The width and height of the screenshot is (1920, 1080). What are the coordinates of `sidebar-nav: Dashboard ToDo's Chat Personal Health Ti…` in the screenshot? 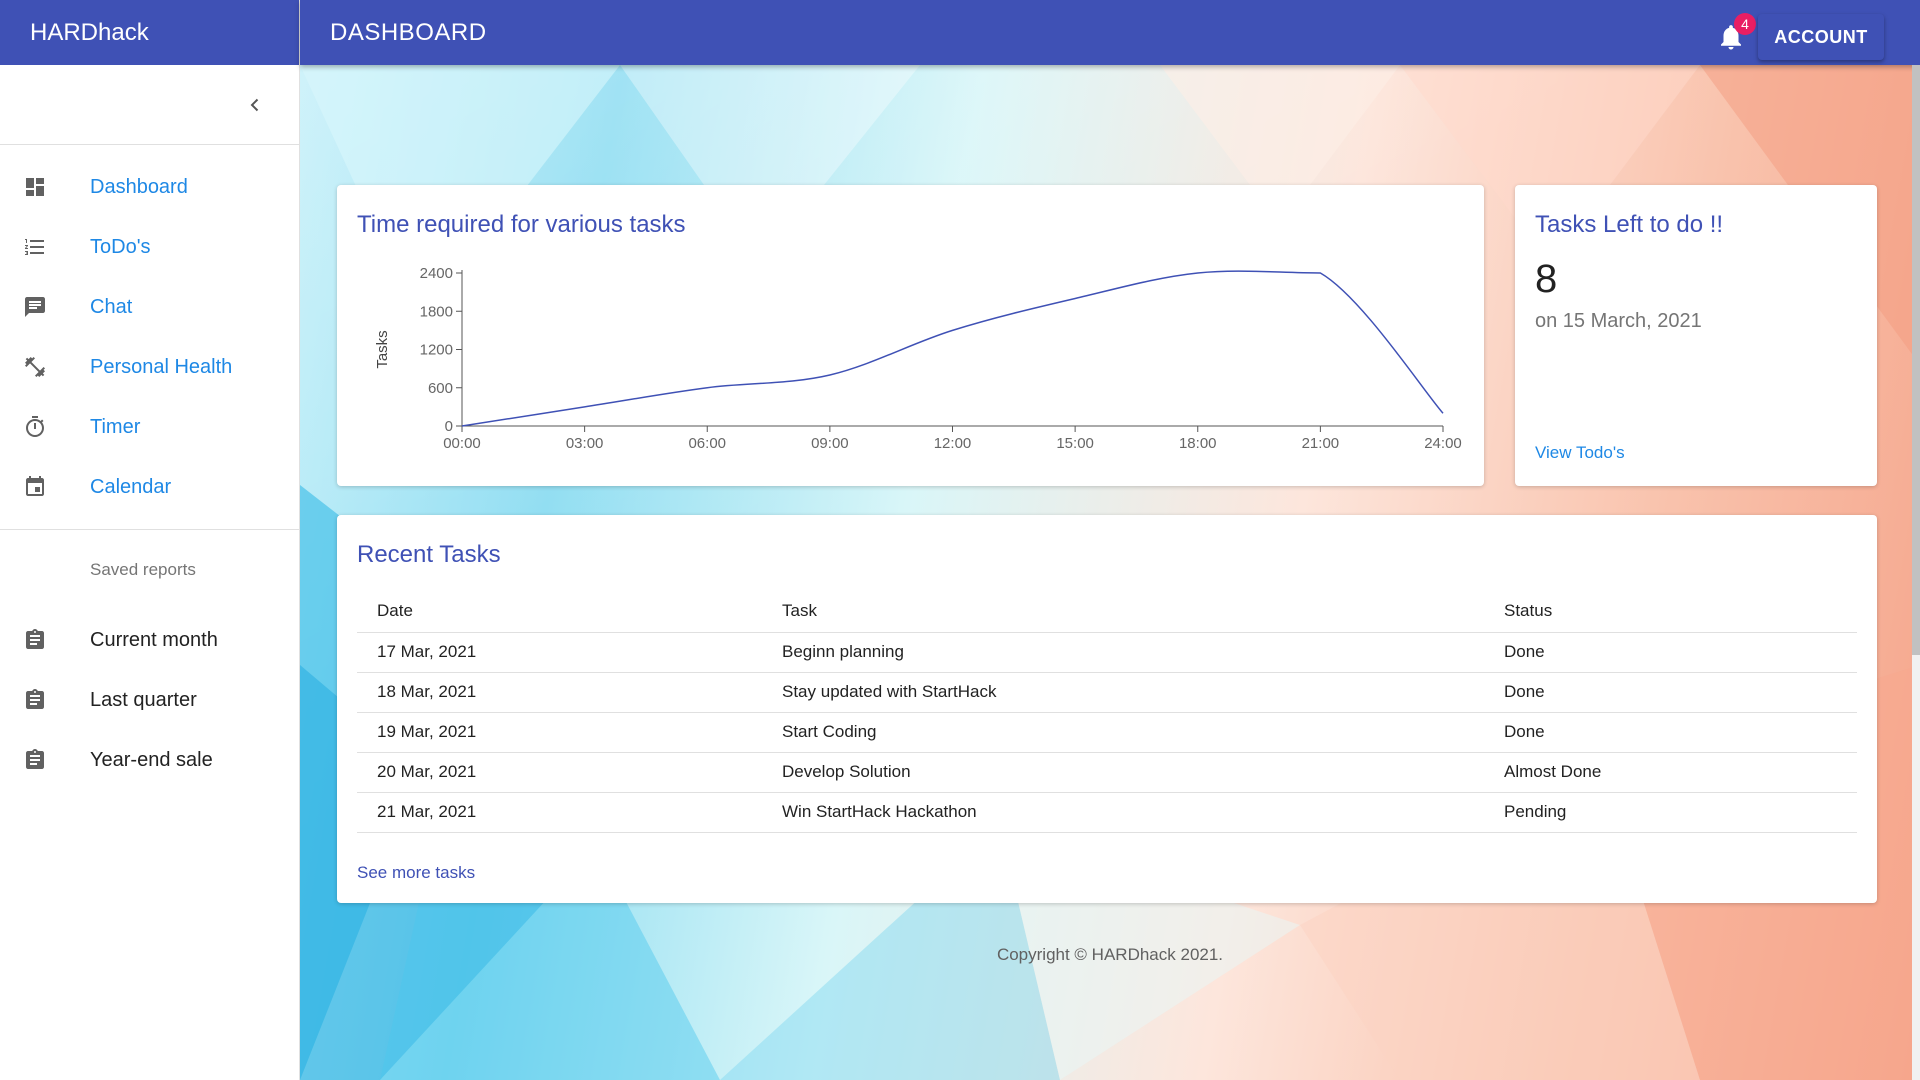 It's located at (149, 337).